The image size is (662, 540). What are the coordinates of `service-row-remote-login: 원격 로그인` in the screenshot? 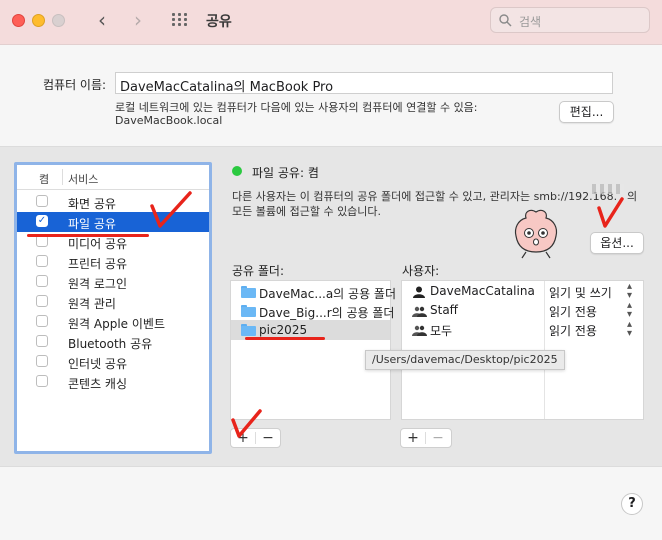 It's located at (113, 282).